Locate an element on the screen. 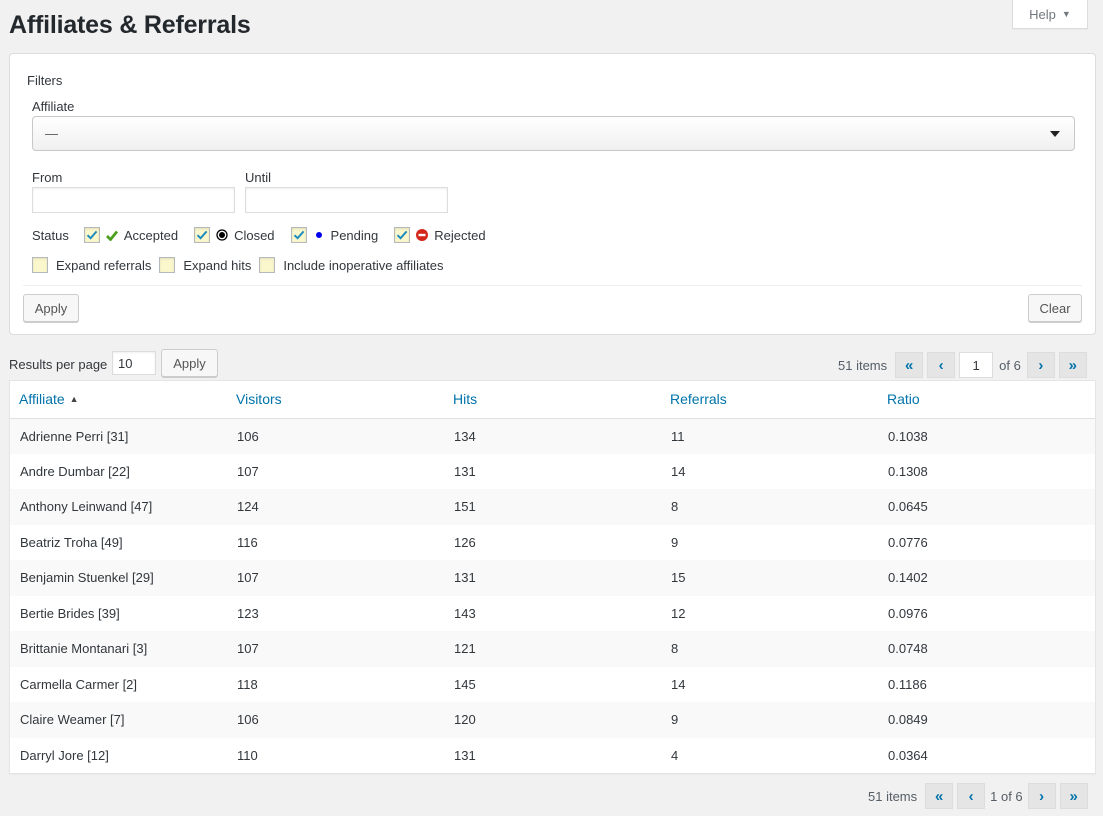  column-header-referrals: Referrals is located at coordinates (769, 400).